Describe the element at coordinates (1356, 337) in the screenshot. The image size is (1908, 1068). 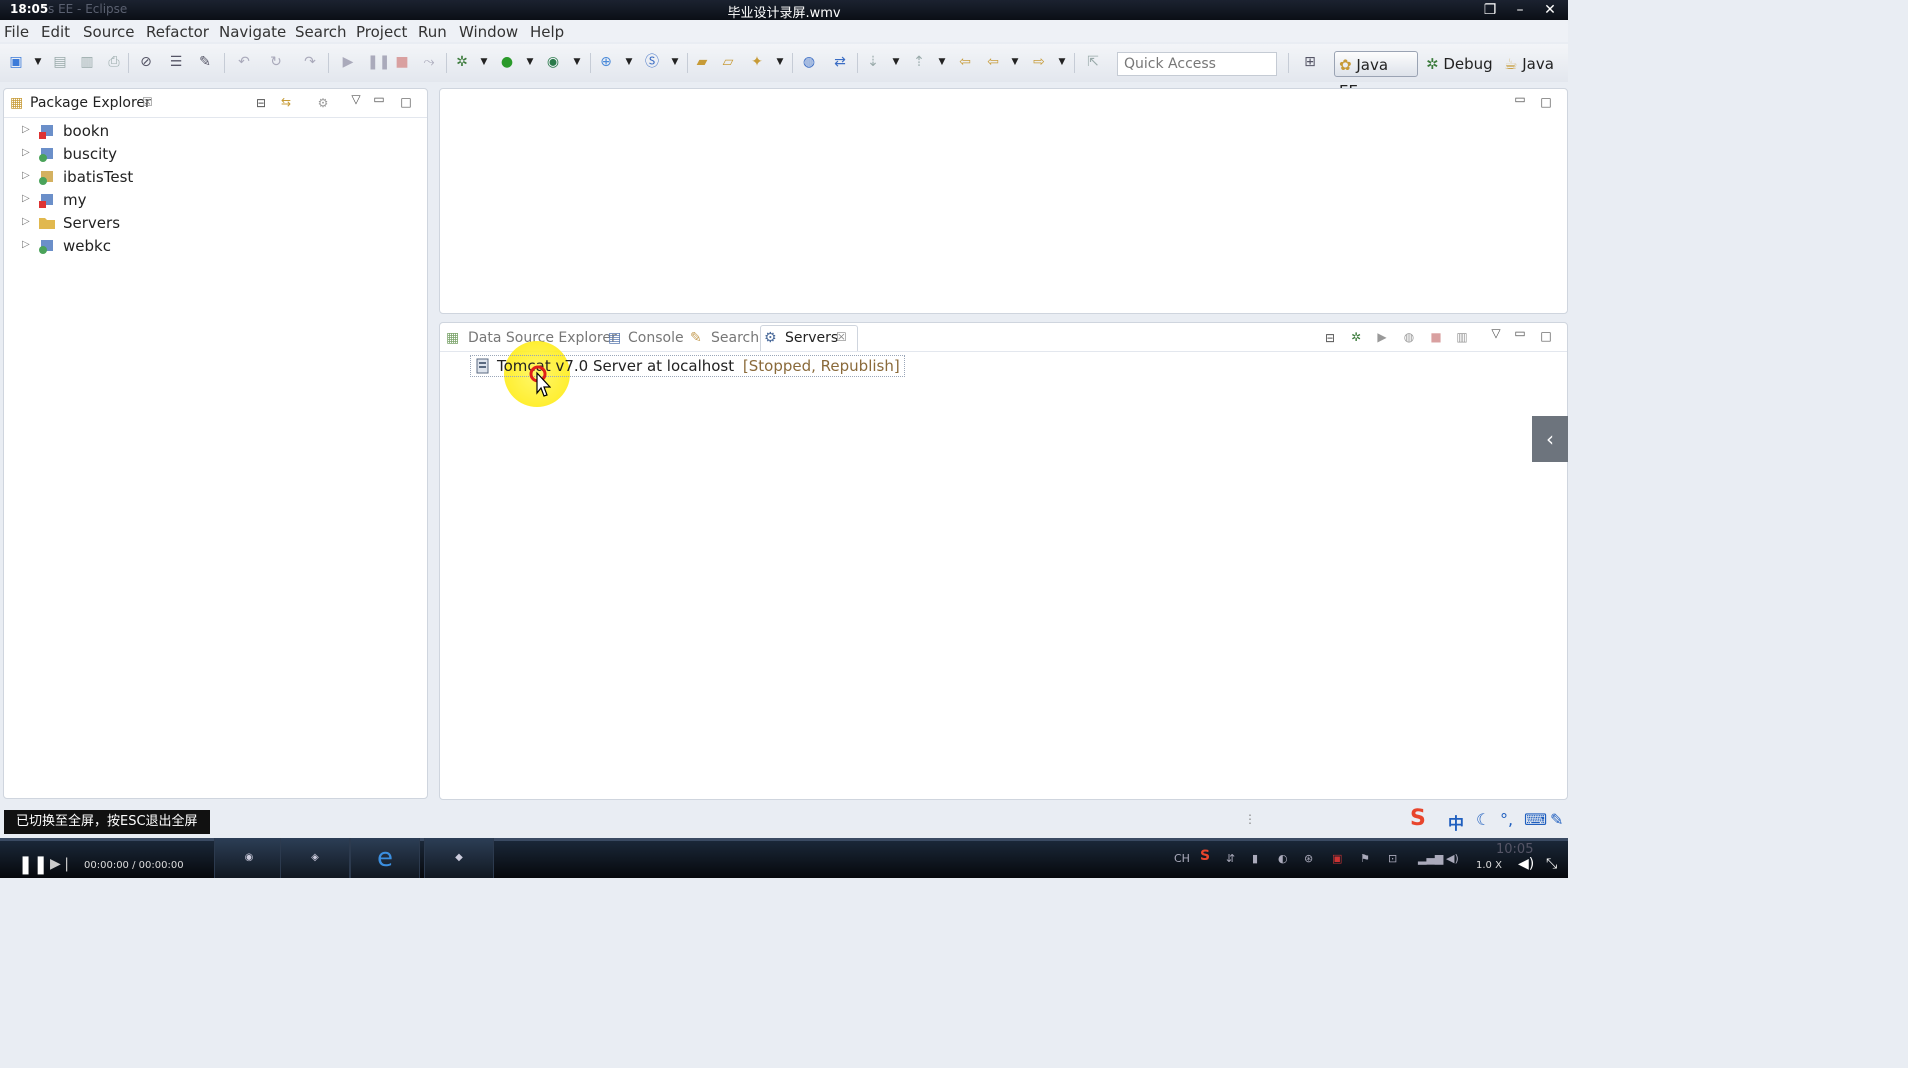
I see `debug-server-icon: ✲` at that location.